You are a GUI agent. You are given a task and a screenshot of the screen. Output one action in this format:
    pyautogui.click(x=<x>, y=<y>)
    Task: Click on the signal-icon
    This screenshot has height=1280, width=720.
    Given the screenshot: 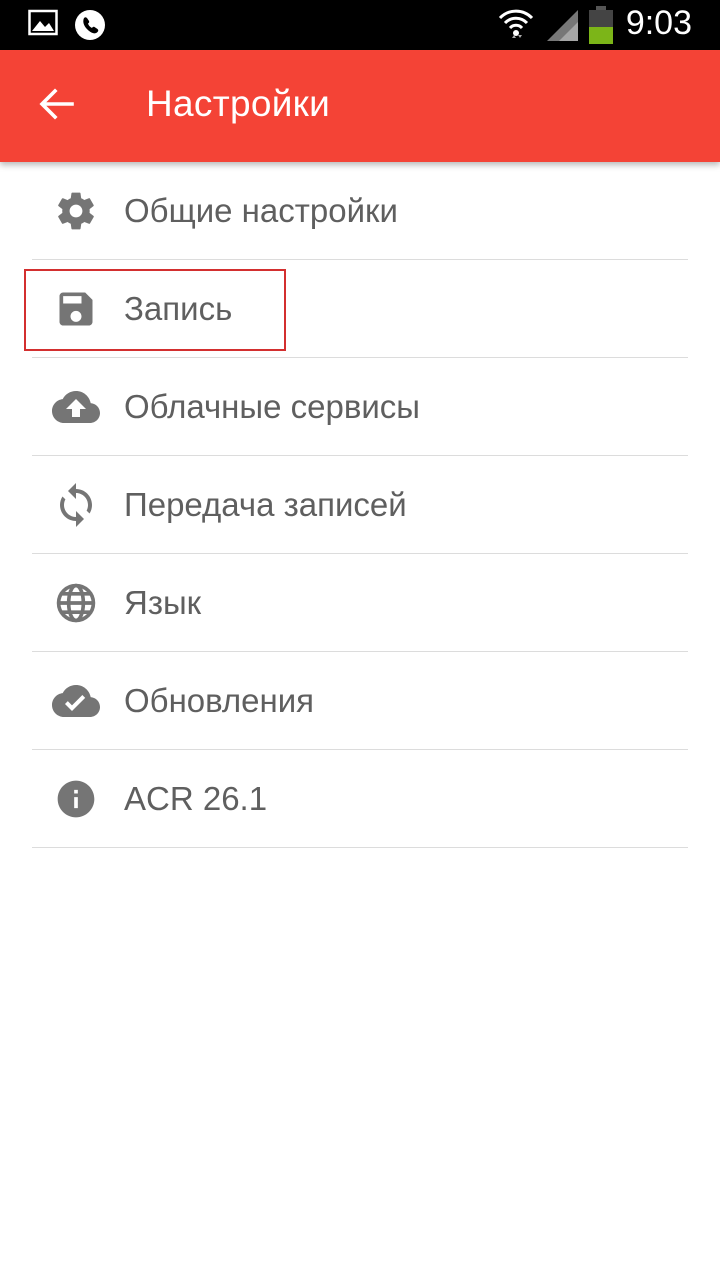 What is the action you would take?
    pyautogui.click(x=562, y=27)
    